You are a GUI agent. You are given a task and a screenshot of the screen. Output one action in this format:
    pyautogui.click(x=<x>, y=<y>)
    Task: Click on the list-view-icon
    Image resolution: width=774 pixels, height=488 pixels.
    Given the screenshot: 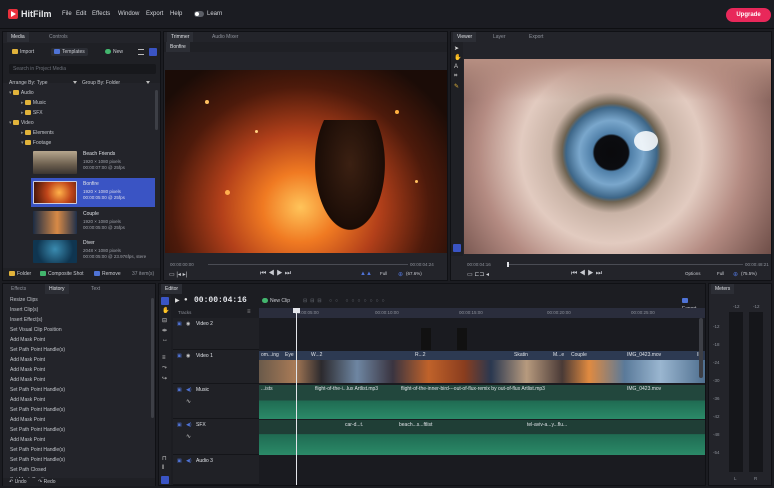 What is the action you would take?
    pyautogui.click(x=141, y=52)
    